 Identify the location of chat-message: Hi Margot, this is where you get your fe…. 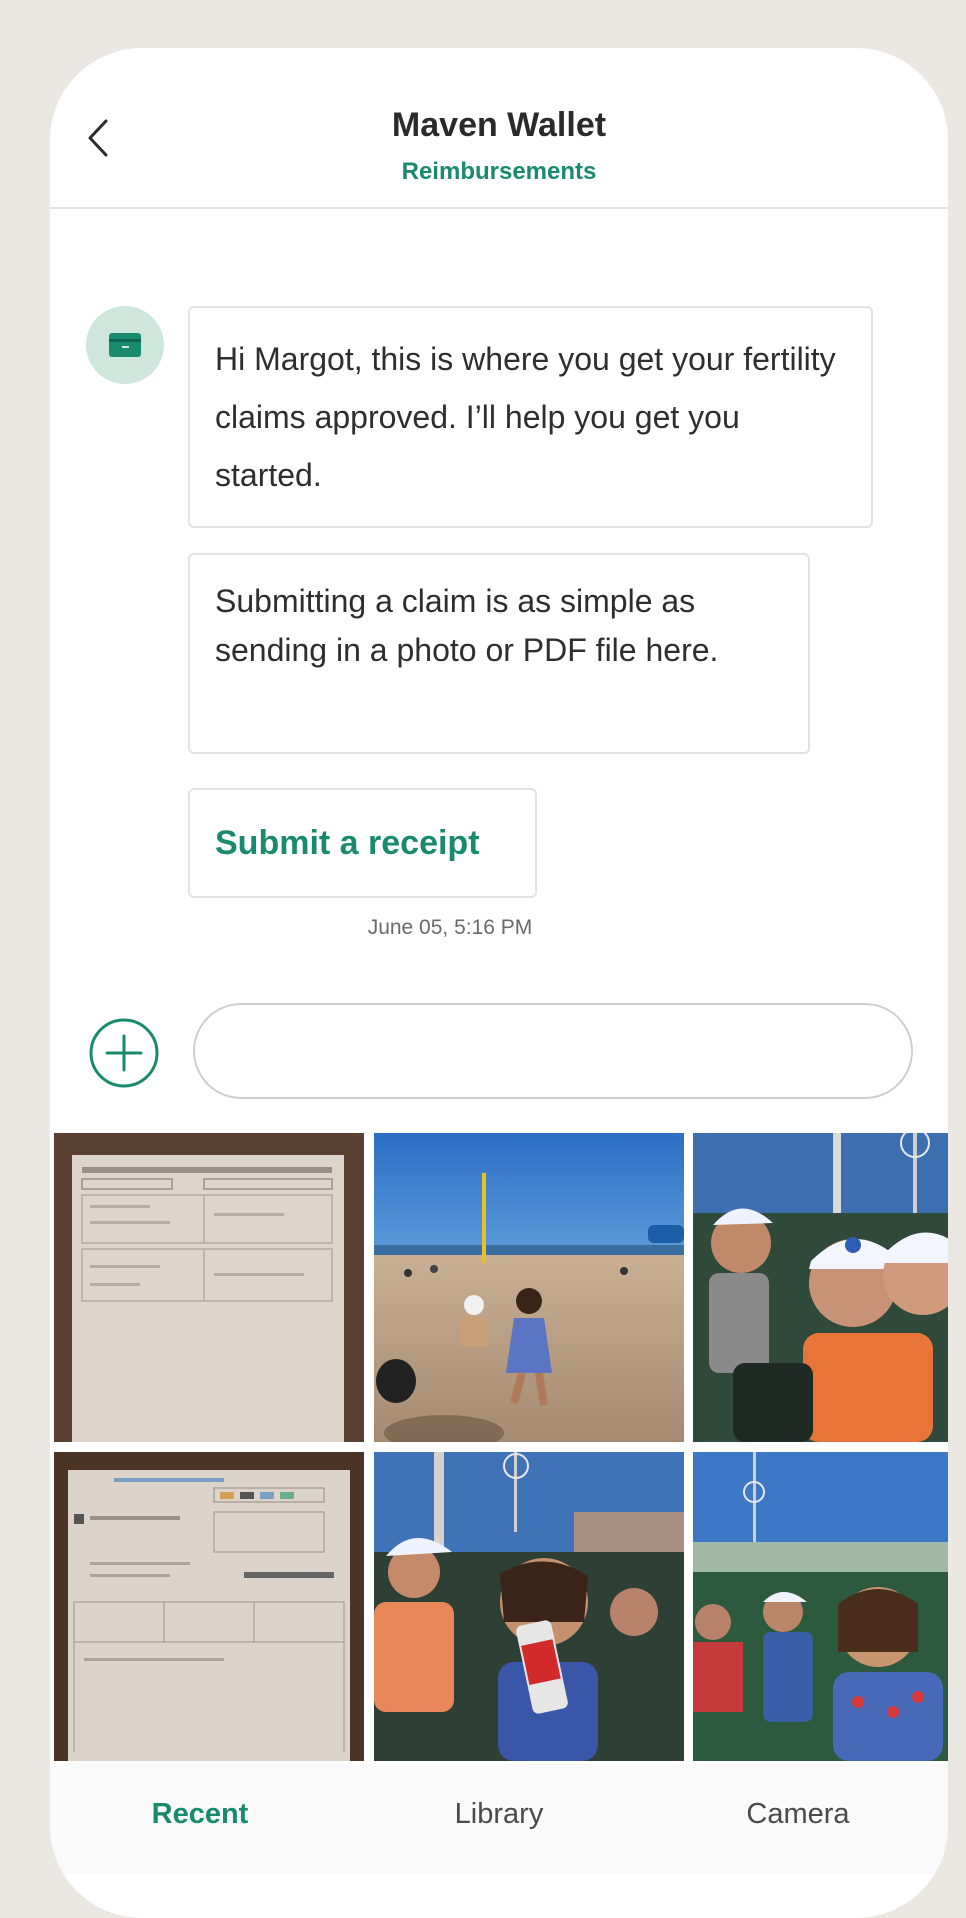
(530, 417).